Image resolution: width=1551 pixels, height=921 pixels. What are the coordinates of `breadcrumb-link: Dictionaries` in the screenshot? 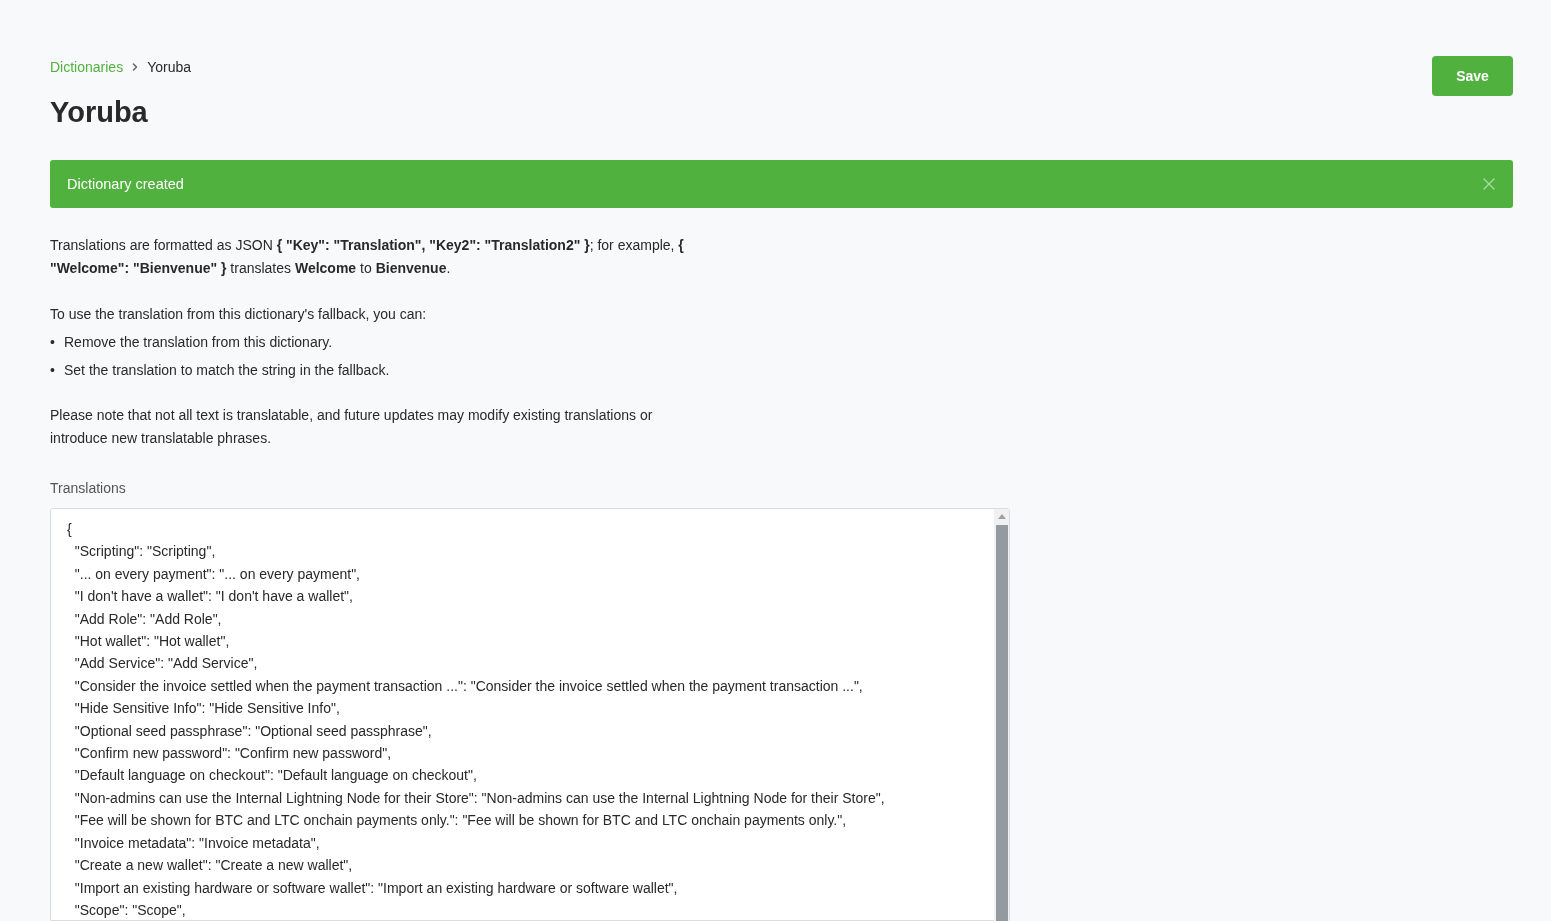 It's located at (87, 67).